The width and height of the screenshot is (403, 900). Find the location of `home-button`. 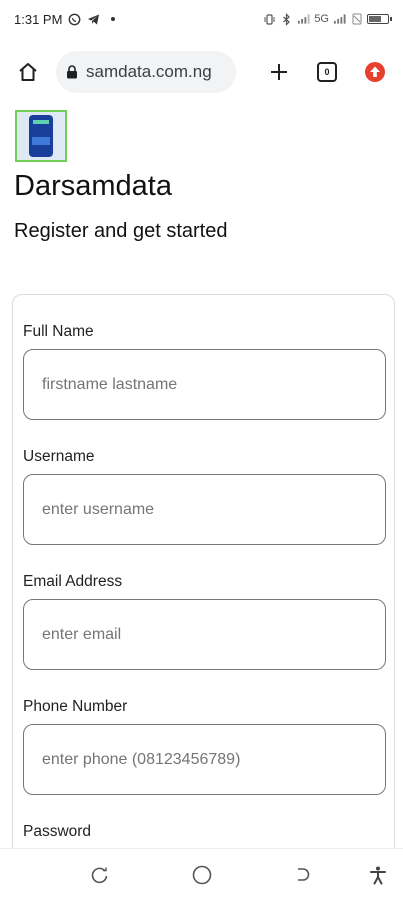

home-button is located at coordinates (28, 72).